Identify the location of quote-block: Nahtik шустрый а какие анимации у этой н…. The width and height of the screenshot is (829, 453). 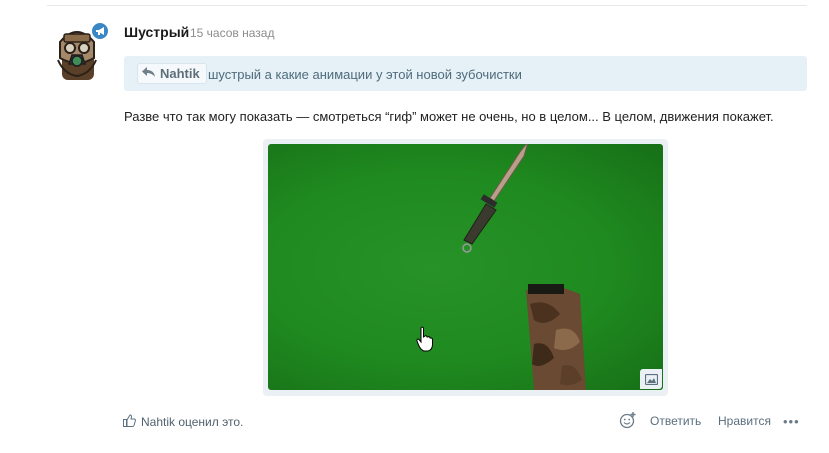
(465, 73).